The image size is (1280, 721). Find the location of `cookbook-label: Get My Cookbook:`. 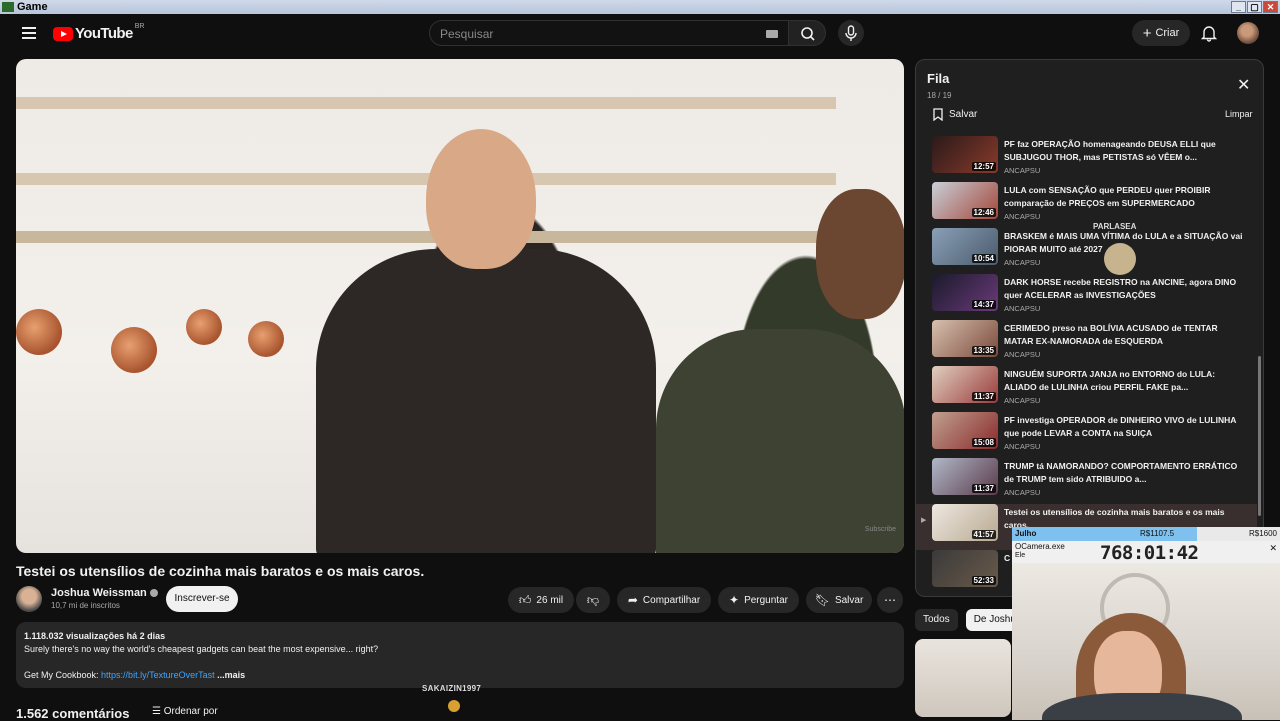

cookbook-label: Get My Cookbook: is located at coordinates (63, 675).